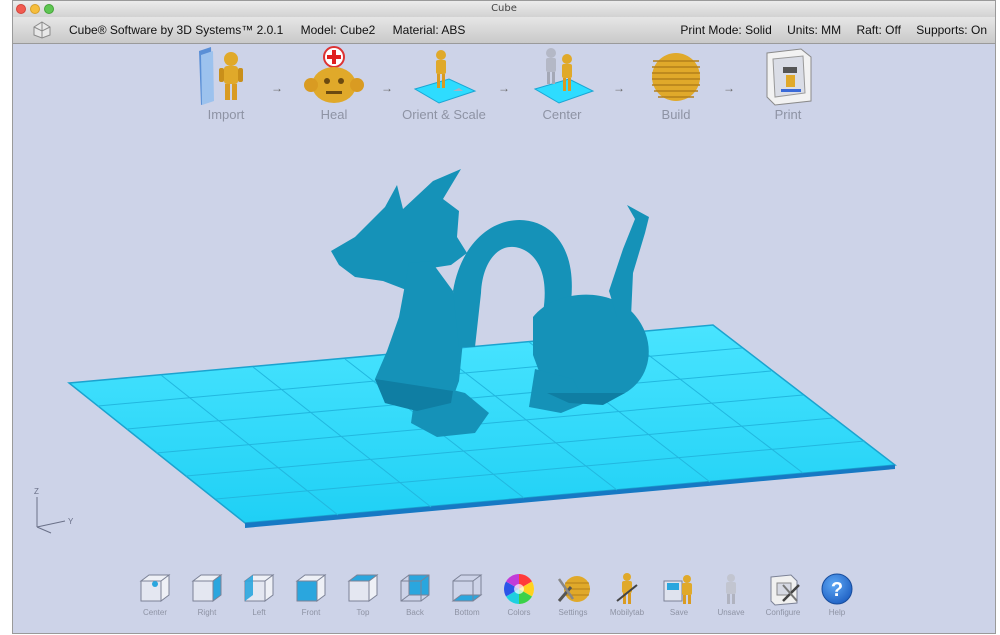  I want to click on tool-label: Left, so click(259, 612).